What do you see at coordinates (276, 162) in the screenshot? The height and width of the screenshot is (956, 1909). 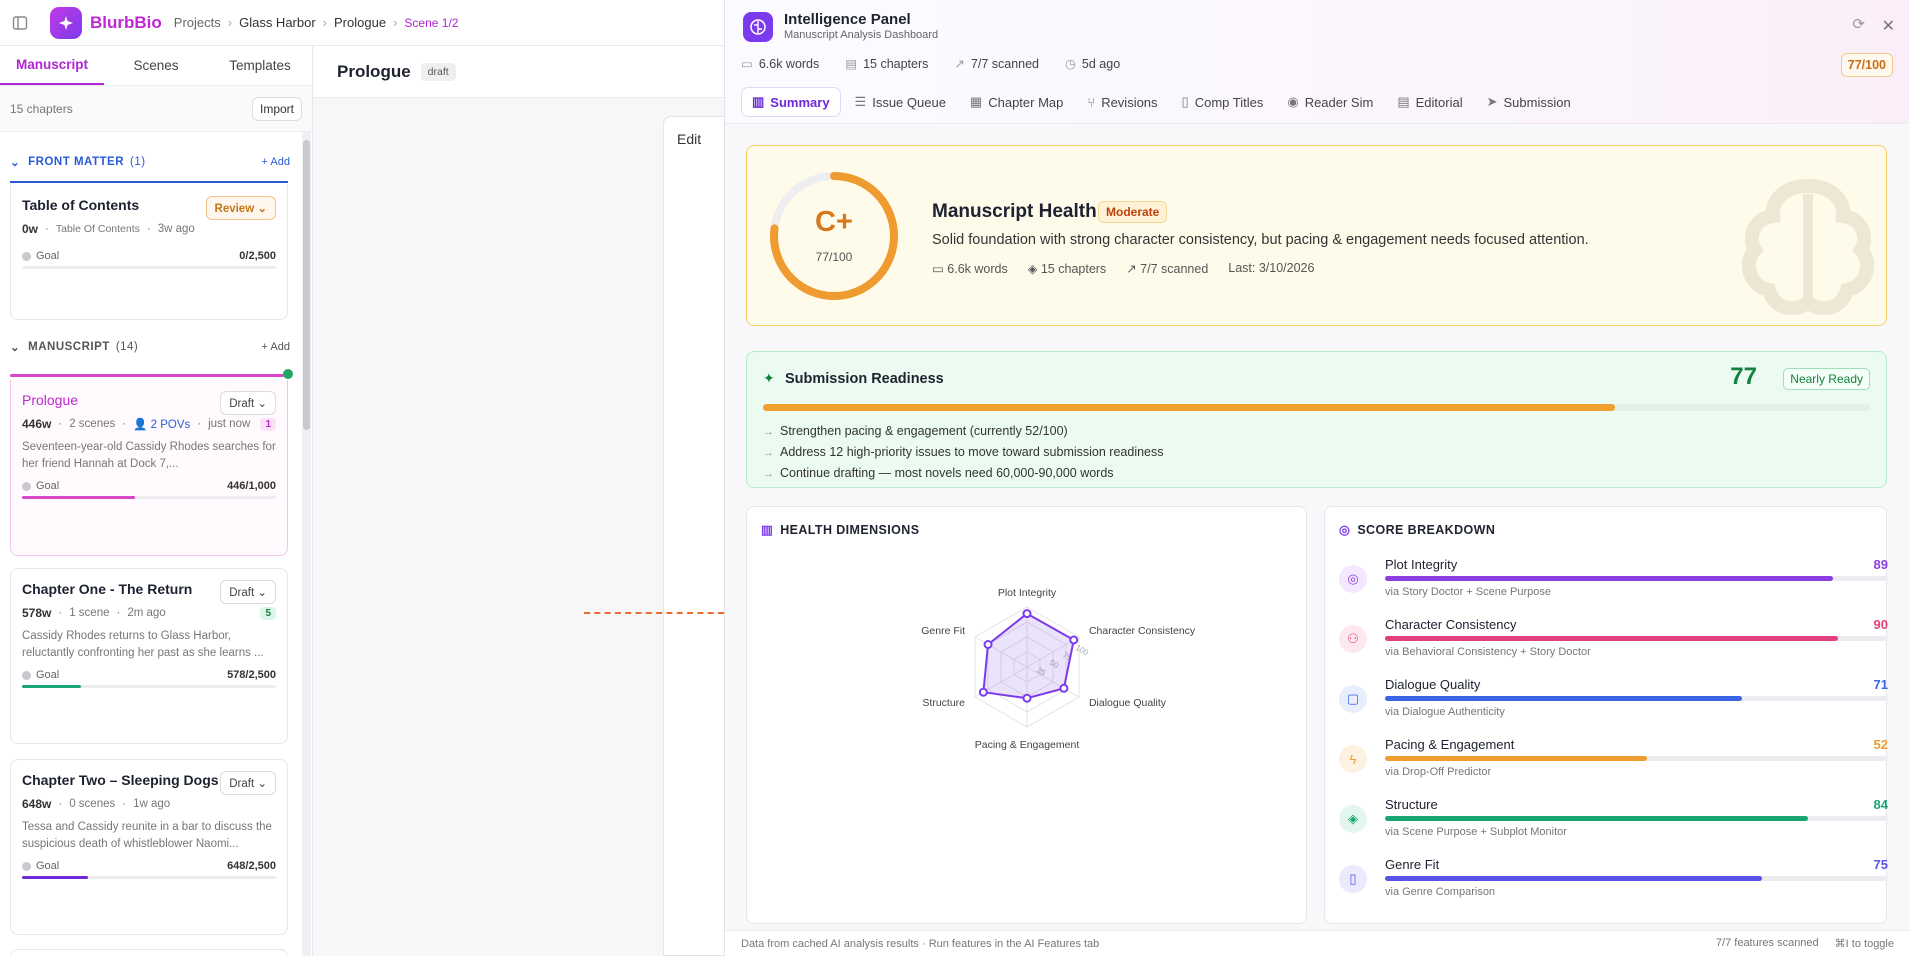 I see `front-matter-add-button: + Add` at bounding box center [276, 162].